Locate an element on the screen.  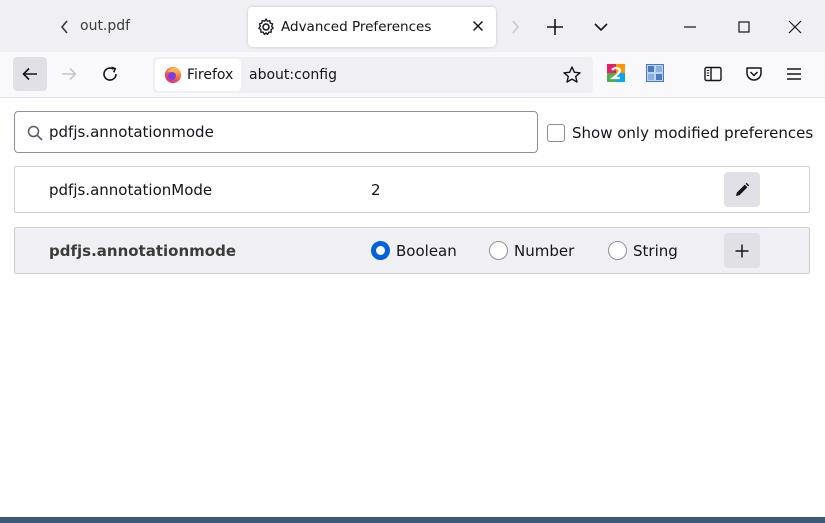
navigation-toolbar: Firefox about:config is located at coordinates (412, 75).